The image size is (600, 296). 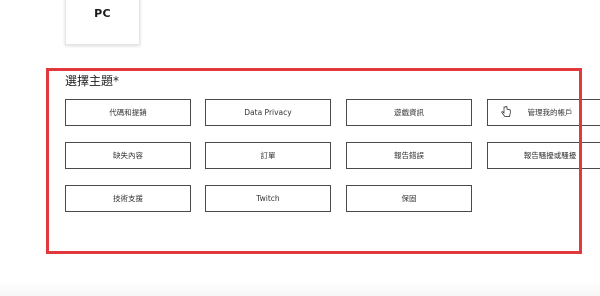 What do you see at coordinates (506, 111) in the screenshot?
I see `hand-cursor-icon` at bounding box center [506, 111].